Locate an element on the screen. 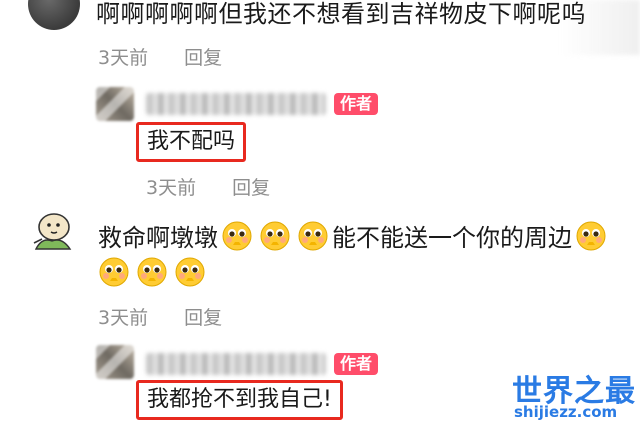  cartoon-character-avatar-icon is located at coordinates (52, 231).